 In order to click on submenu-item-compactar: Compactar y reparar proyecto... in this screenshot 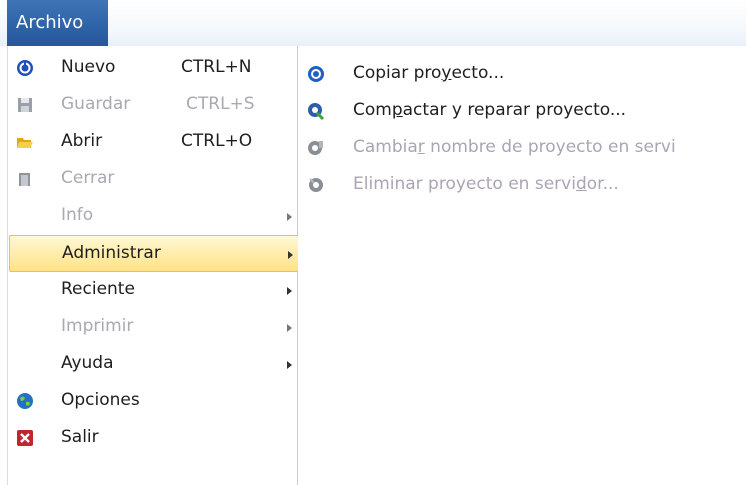, I will do `click(522, 111)`.